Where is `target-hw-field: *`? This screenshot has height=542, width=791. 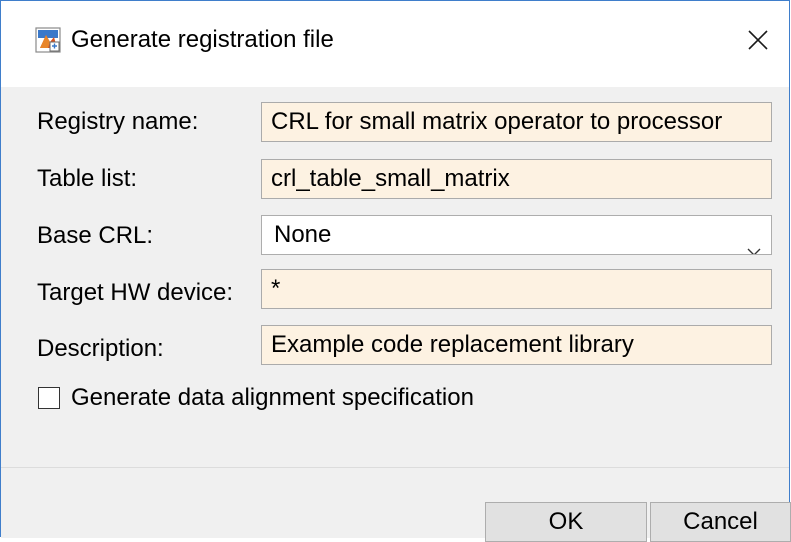
target-hw-field: * is located at coordinates (516, 289).